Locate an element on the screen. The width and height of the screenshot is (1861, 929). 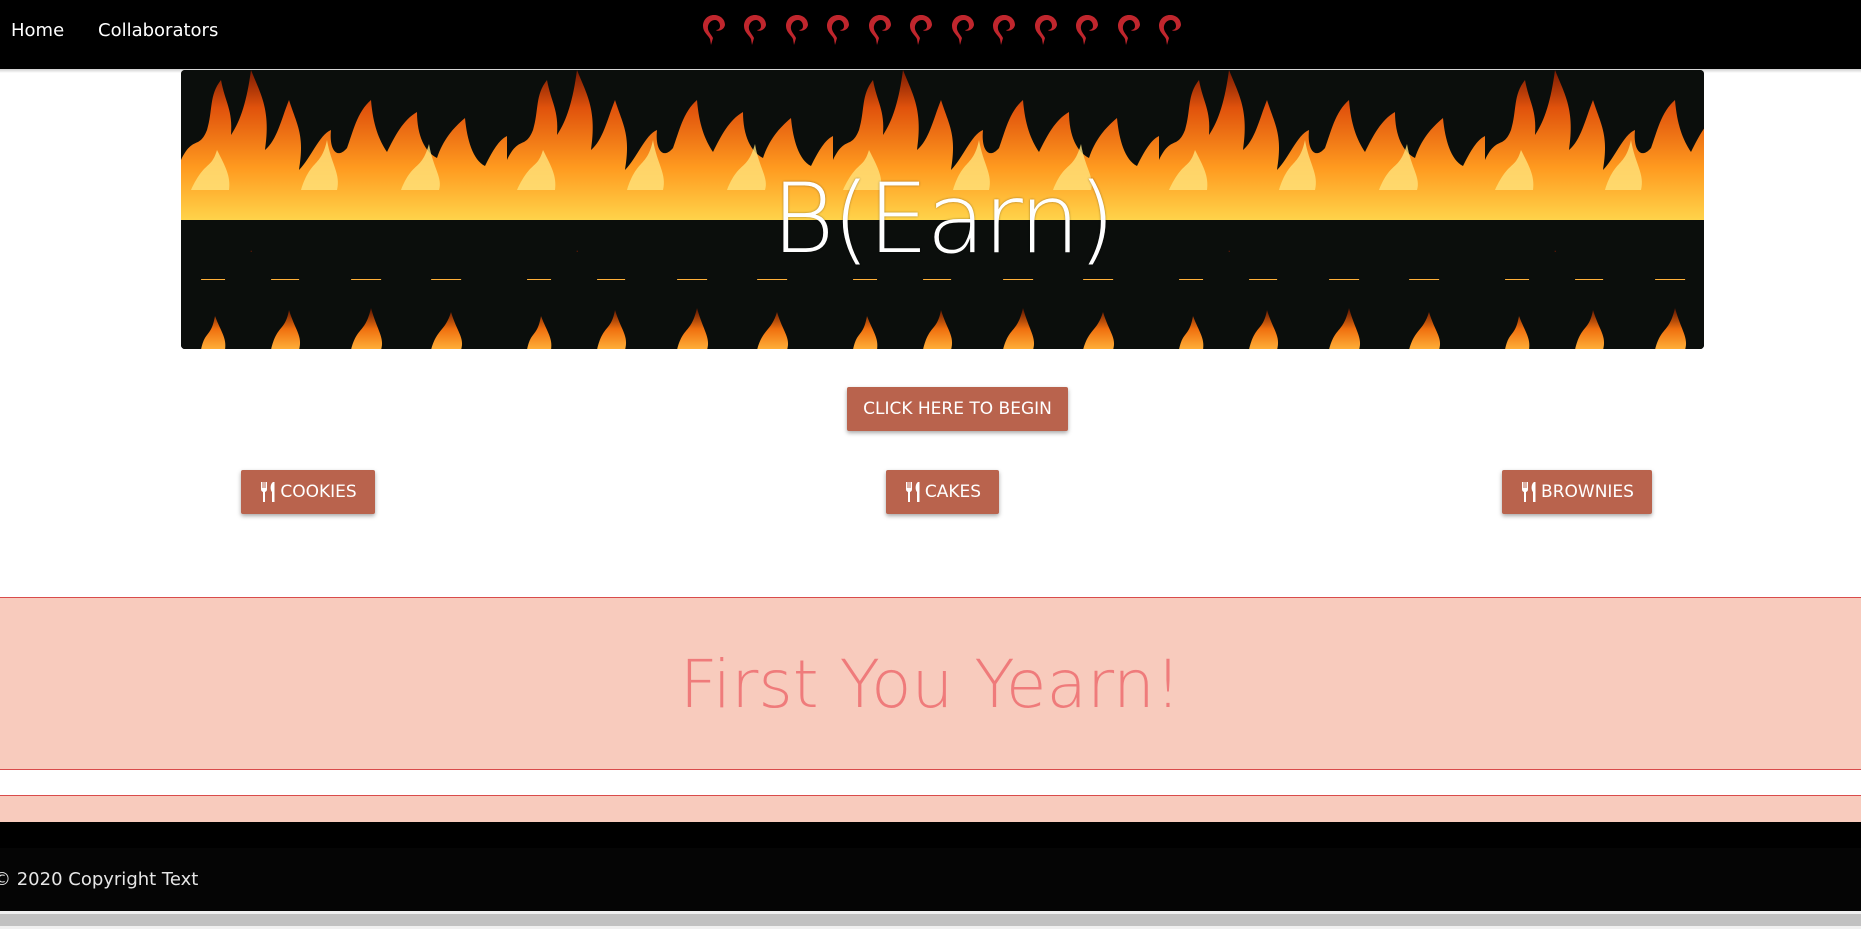
yearn-banner-title: First You Yearn! is located at coordinates (930, 684).